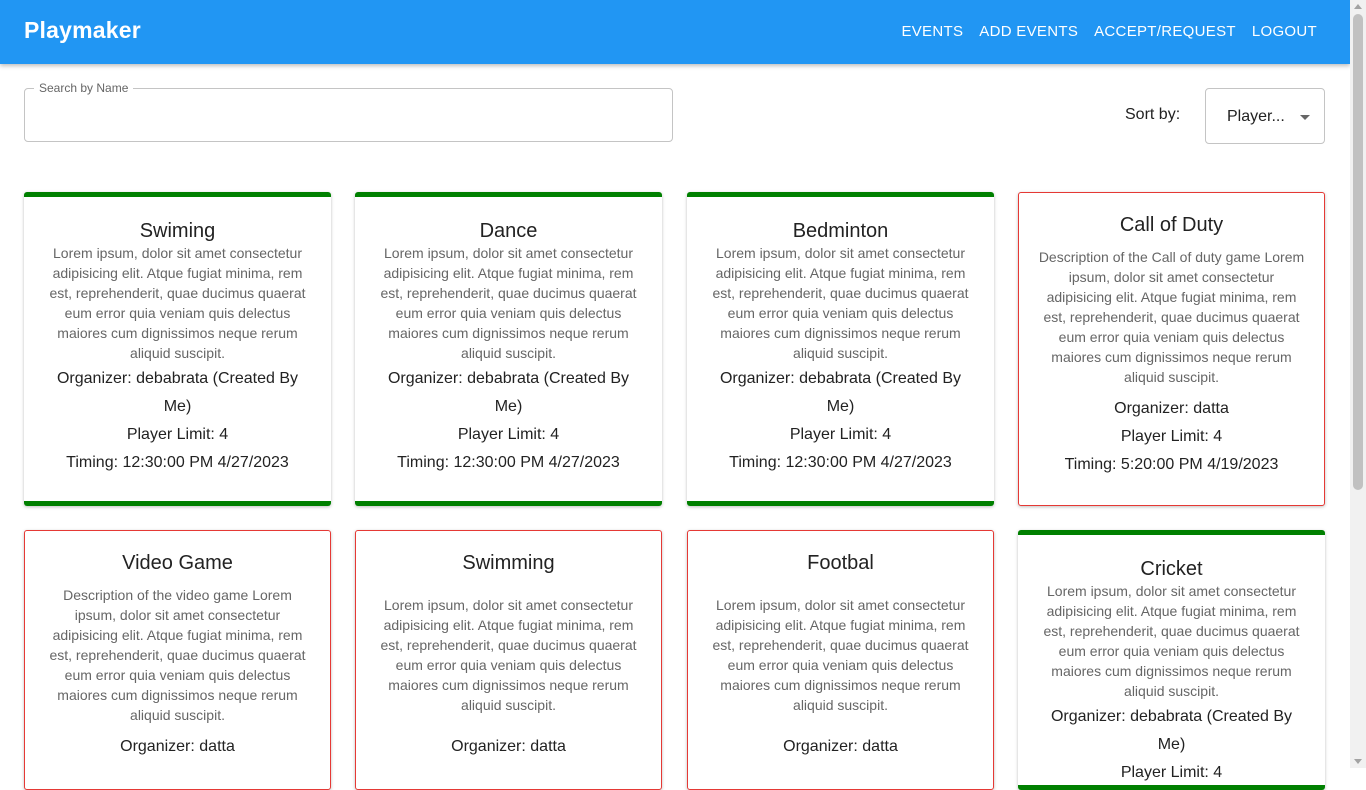  What do you see at coordinates (1171, 464) in the screenshot?
I see `event-timing: Timing: 5:20:00 PM 4/19/2023` at bounding box center [1171, 464].